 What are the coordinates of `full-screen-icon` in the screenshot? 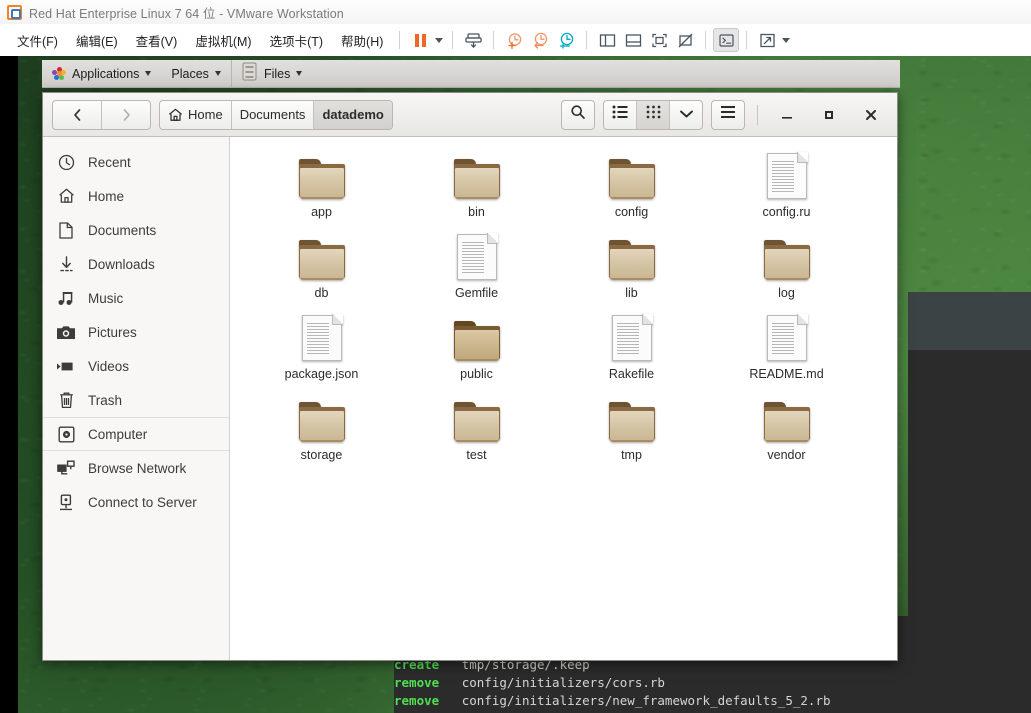 It's located at (659, 40).